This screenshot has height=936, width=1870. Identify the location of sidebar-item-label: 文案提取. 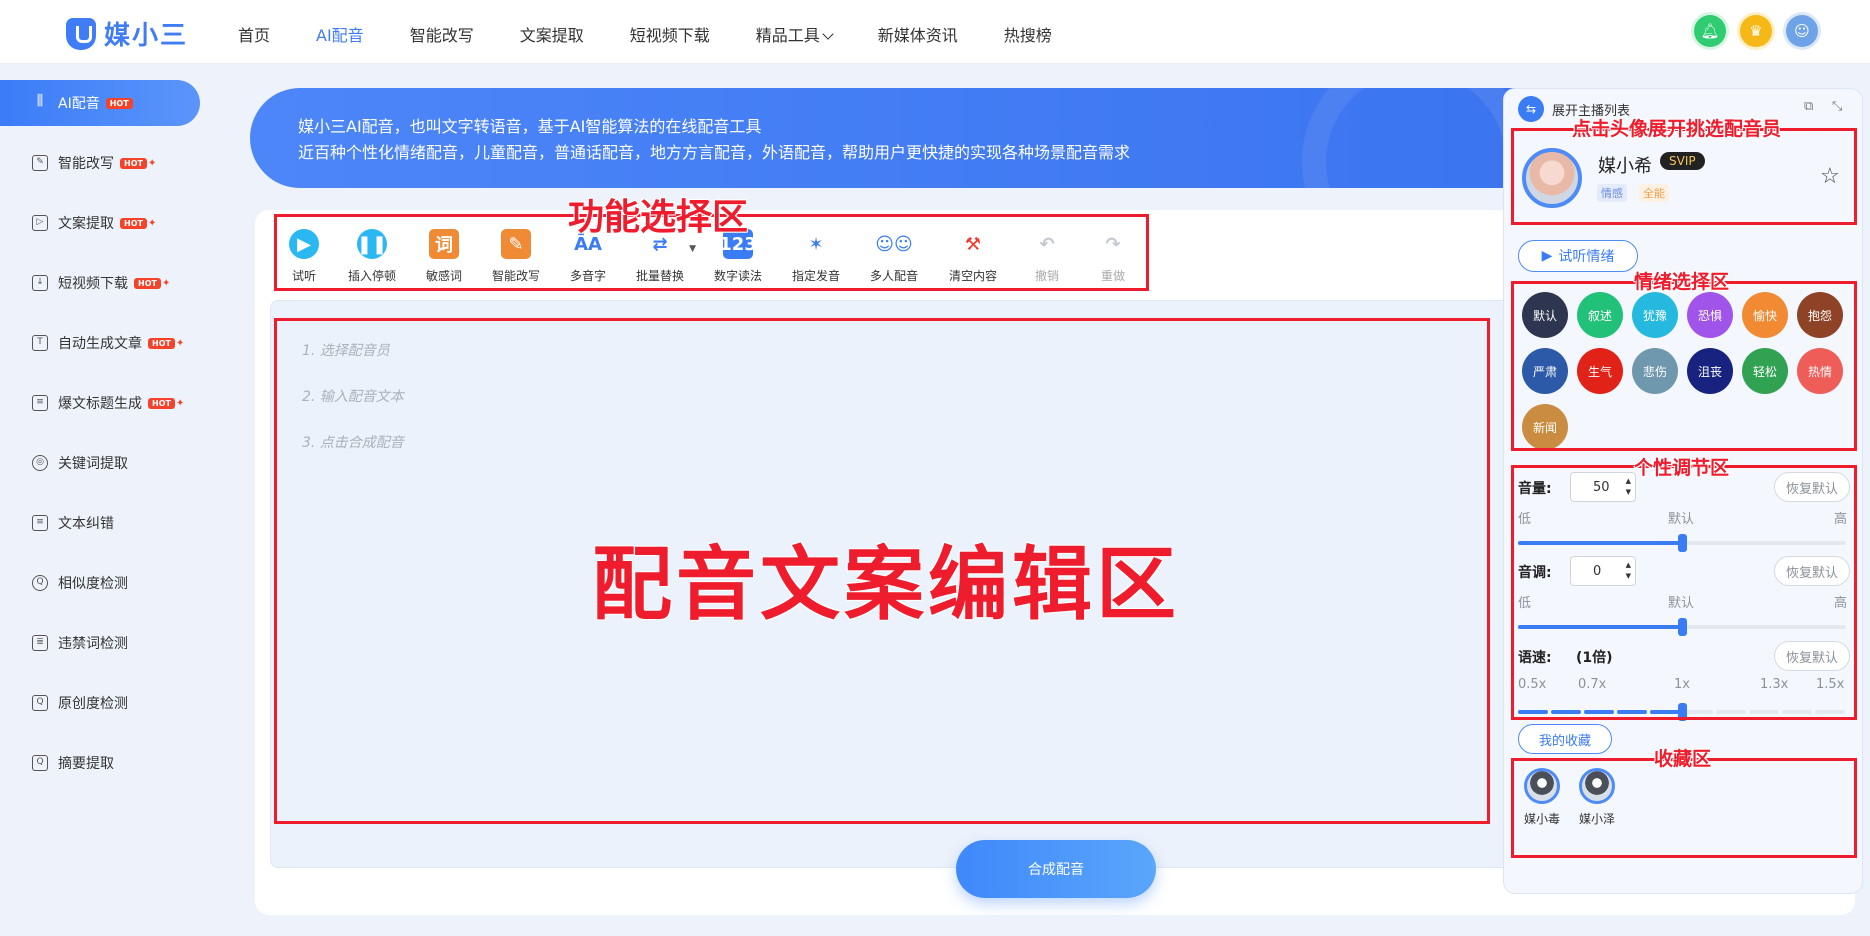
(86, 224).